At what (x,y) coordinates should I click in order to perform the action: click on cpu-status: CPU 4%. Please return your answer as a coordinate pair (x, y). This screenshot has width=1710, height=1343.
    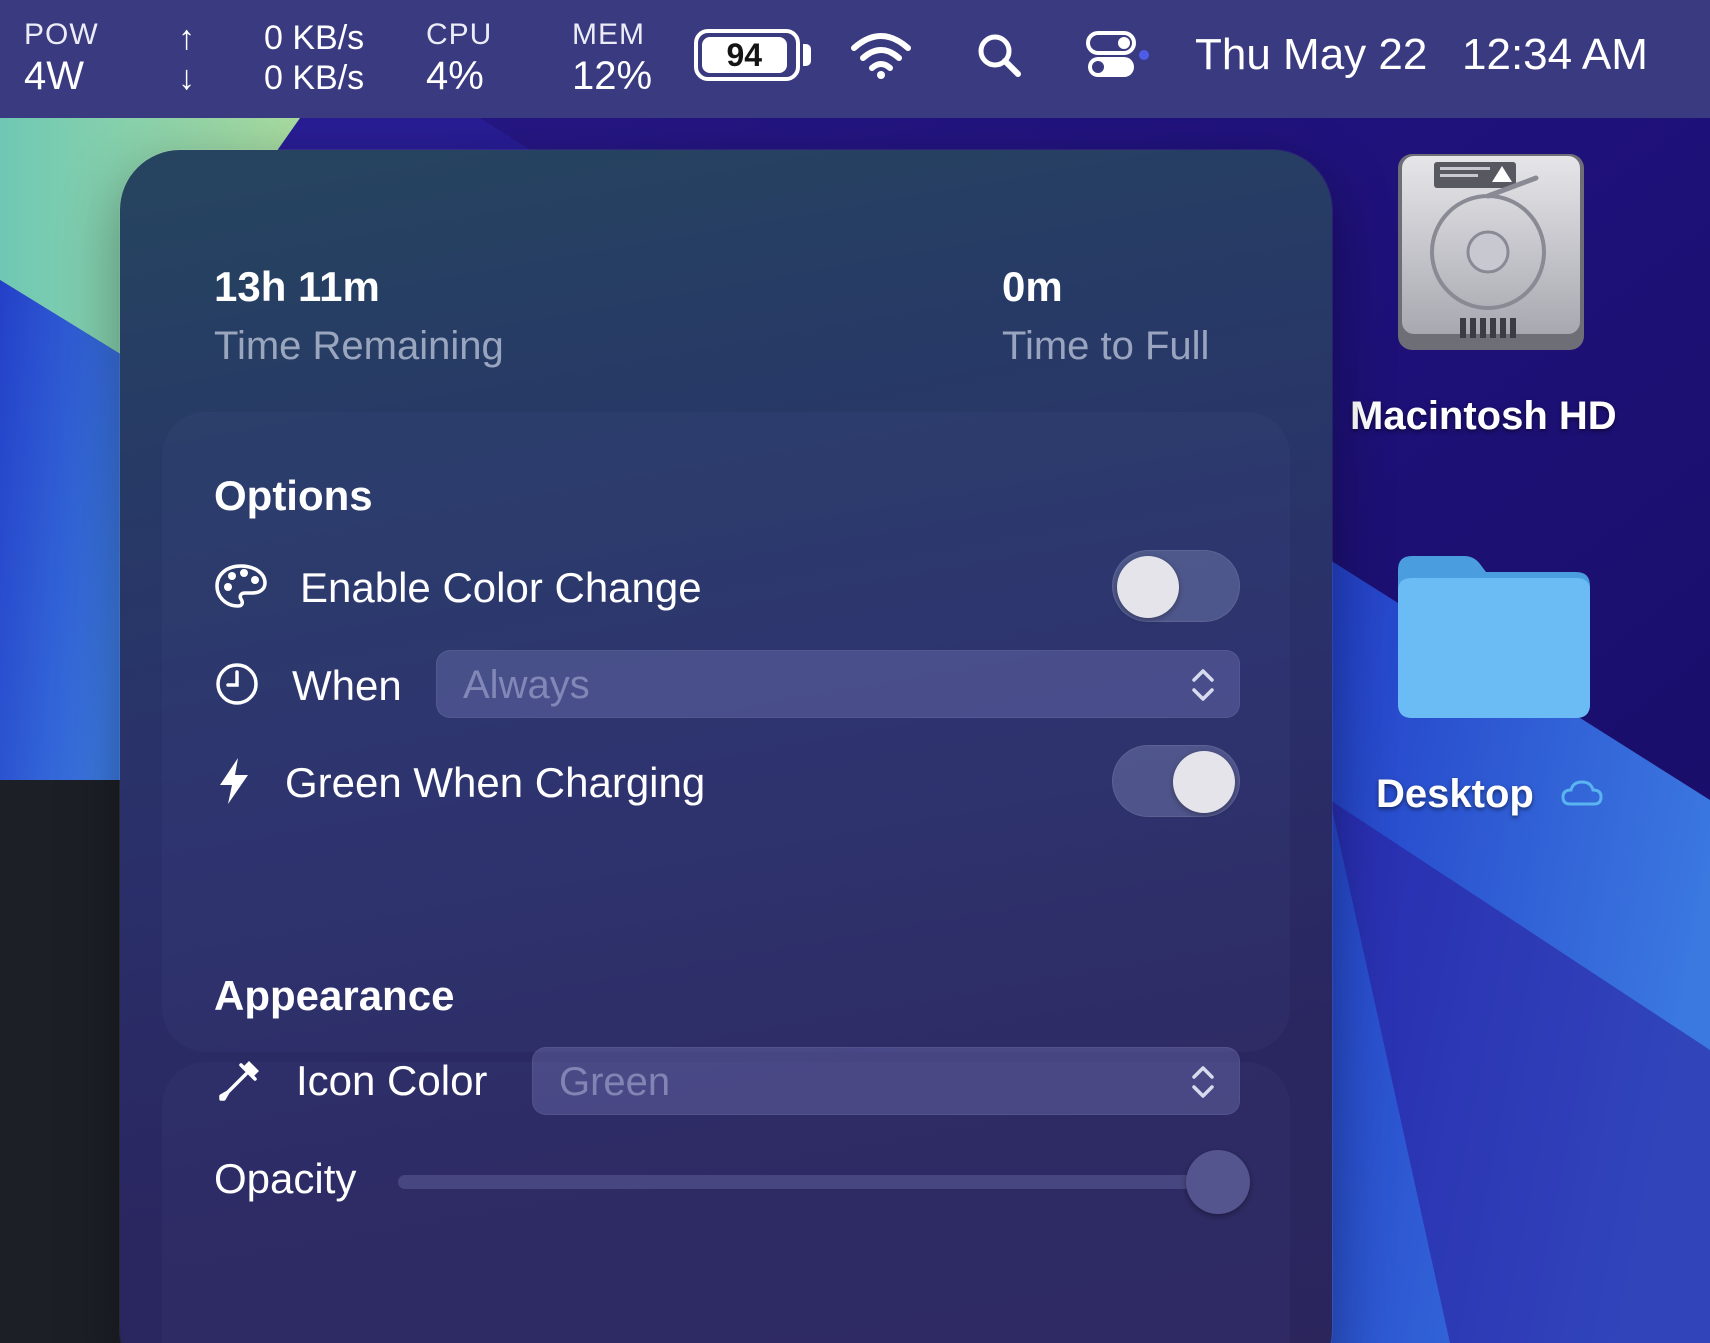
    Looking at the image, I should click on (459, 58).